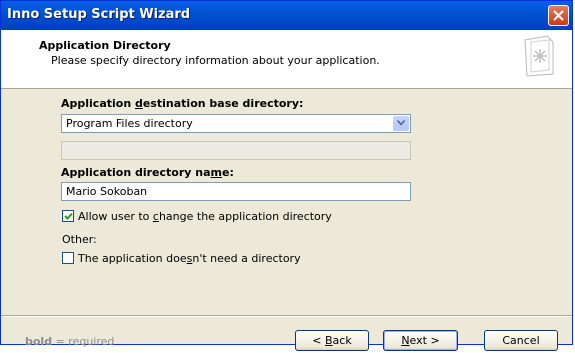 This screenshot has height=353, width=575. Describe the element at coordinates (70, 341) in the screenshot. I see `required-note: bold = required` at that location.